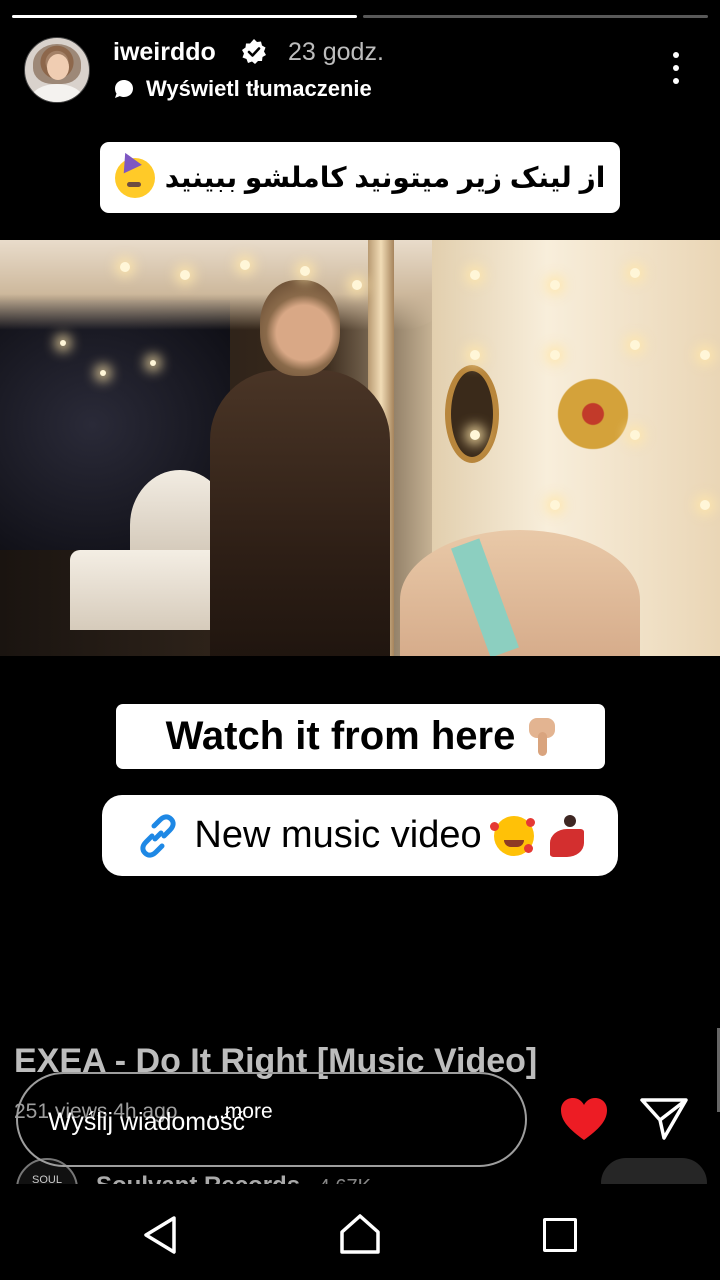  I want to click on watch-here-sticker: Watch it from here, so click(360, 736).